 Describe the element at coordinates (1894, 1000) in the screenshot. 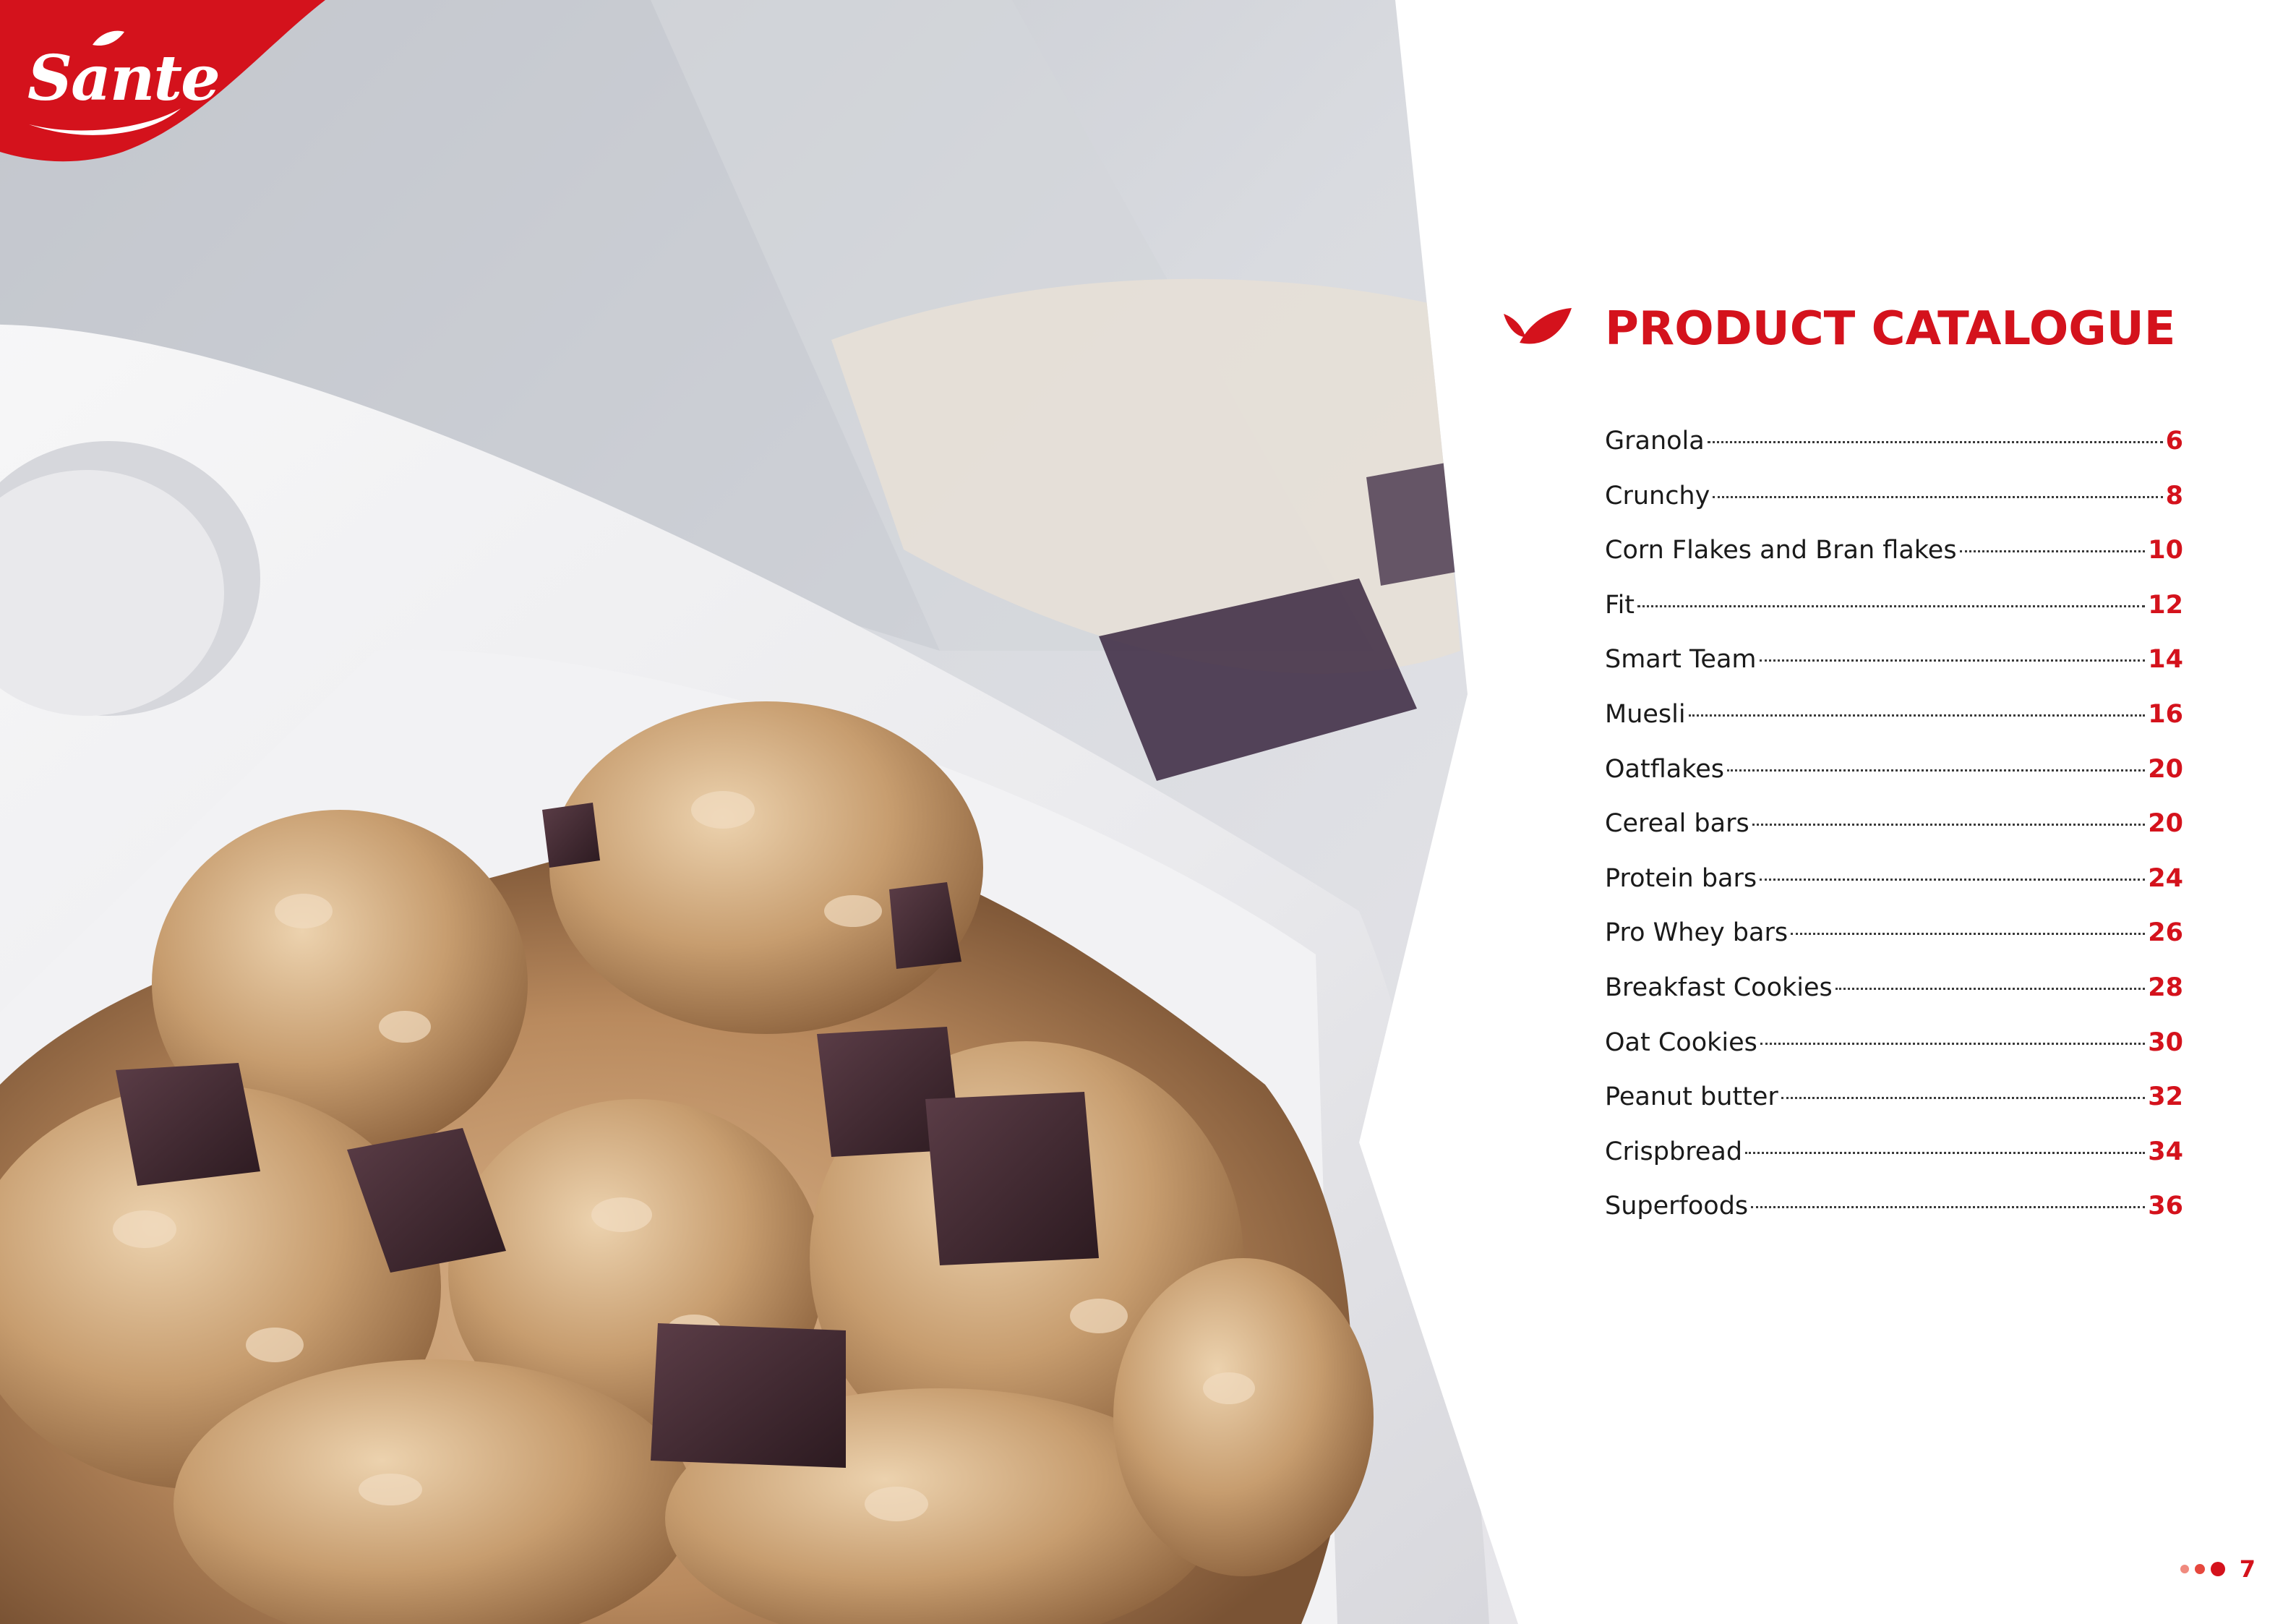

I see `toc-entry: Breakfast Cookies 28` at that location.